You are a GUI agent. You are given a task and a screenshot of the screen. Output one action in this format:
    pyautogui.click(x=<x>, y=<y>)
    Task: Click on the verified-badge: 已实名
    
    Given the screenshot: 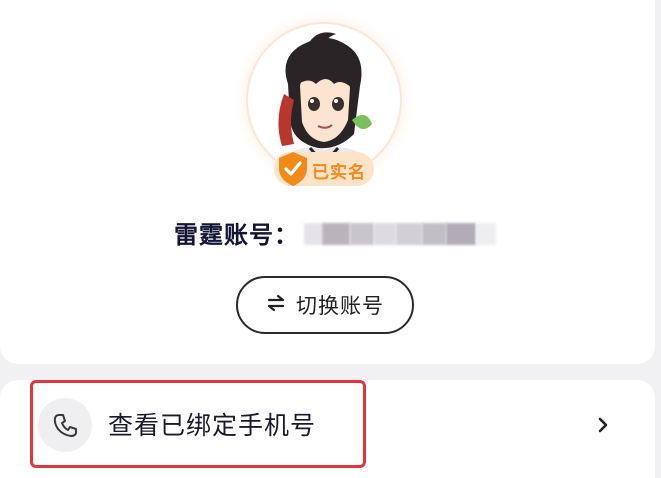 What is the action you would take?
    pyautogui.click(x=324, y=169)
    